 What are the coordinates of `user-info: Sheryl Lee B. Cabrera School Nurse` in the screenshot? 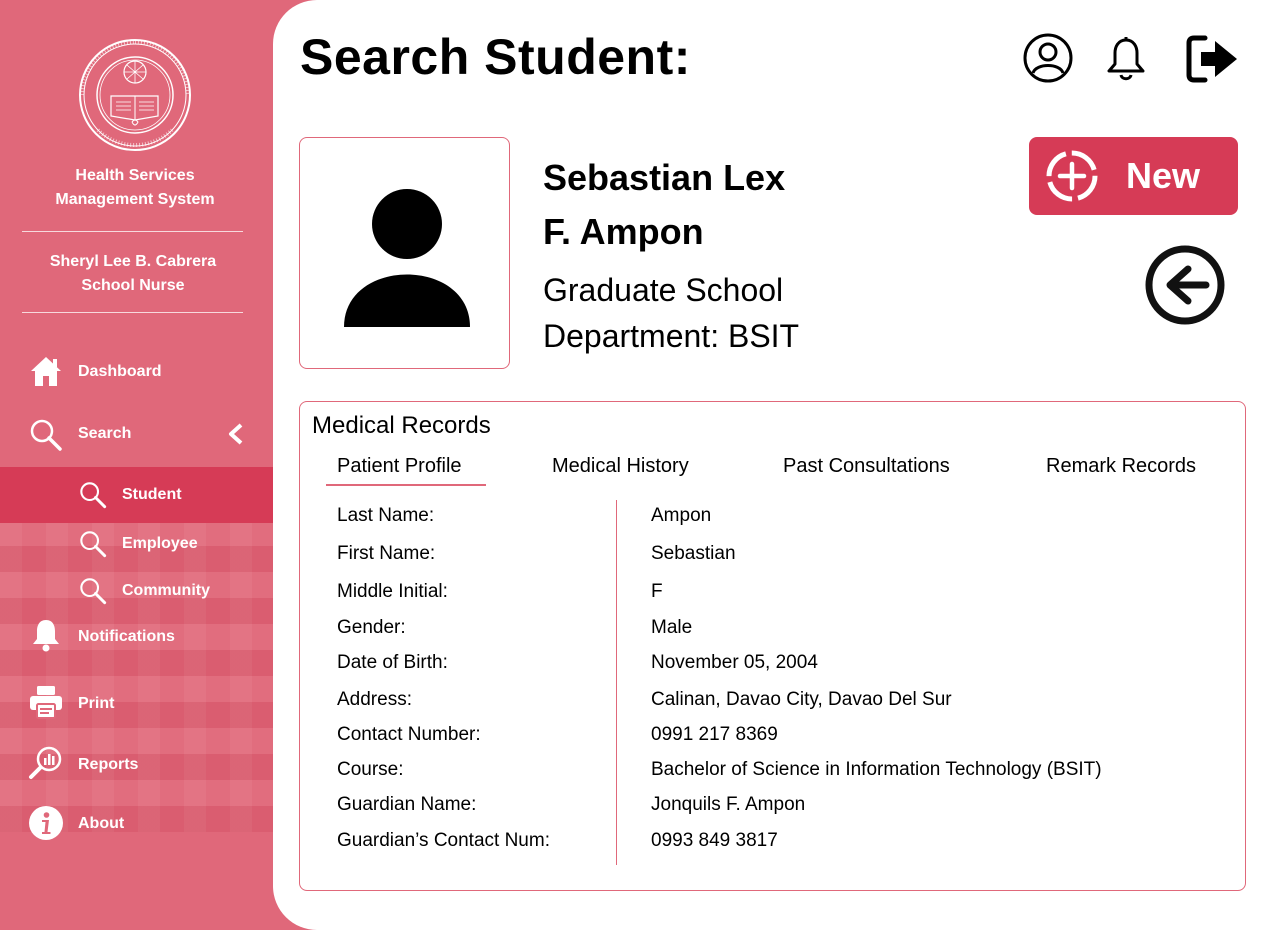 It's located at (133, 274).